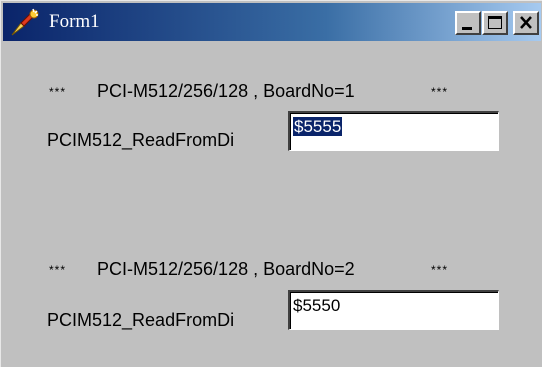  I want to click on board2-readfromdi-label: PCIM512_ReadFromDi, so click(141, 320).